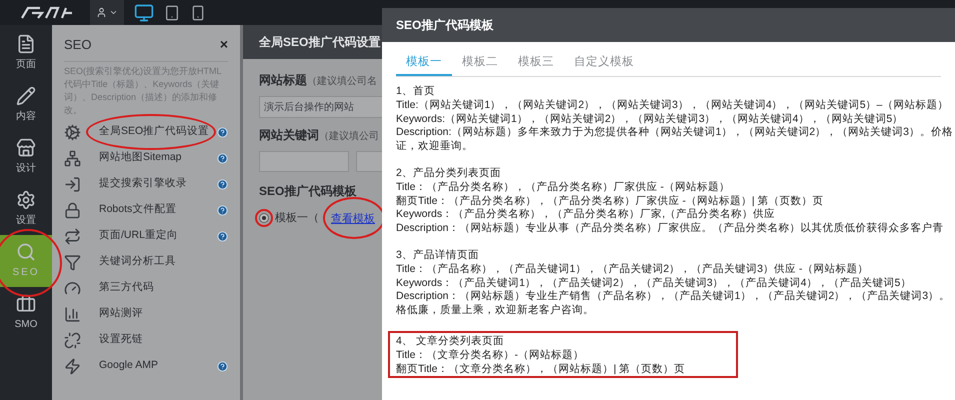  What do you see at coordinates (138, 262) in the screenshot?
I see `menu-item-label: 关键词分析工具` at bounding box center [138, 262].